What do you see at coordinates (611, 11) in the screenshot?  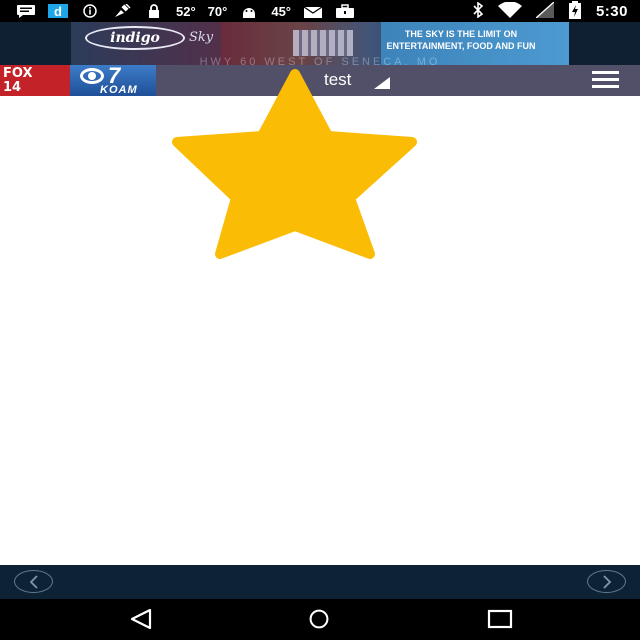 I see `clock: 5:30` at bounding box center [611, 11].